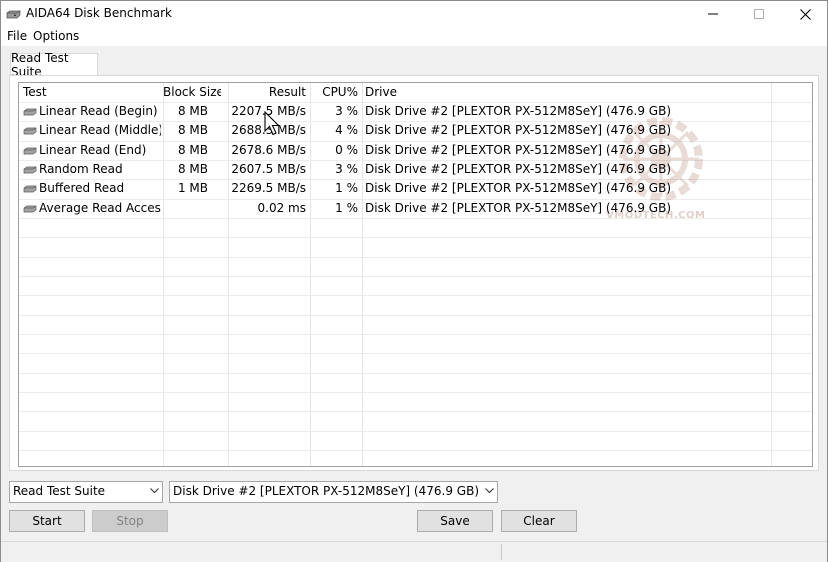 The image size is (828, 562). What do you see at coordinates (192, 92) in the screenshot?
I see `header-block-size: Block Size` at bounding box center [192, 92].